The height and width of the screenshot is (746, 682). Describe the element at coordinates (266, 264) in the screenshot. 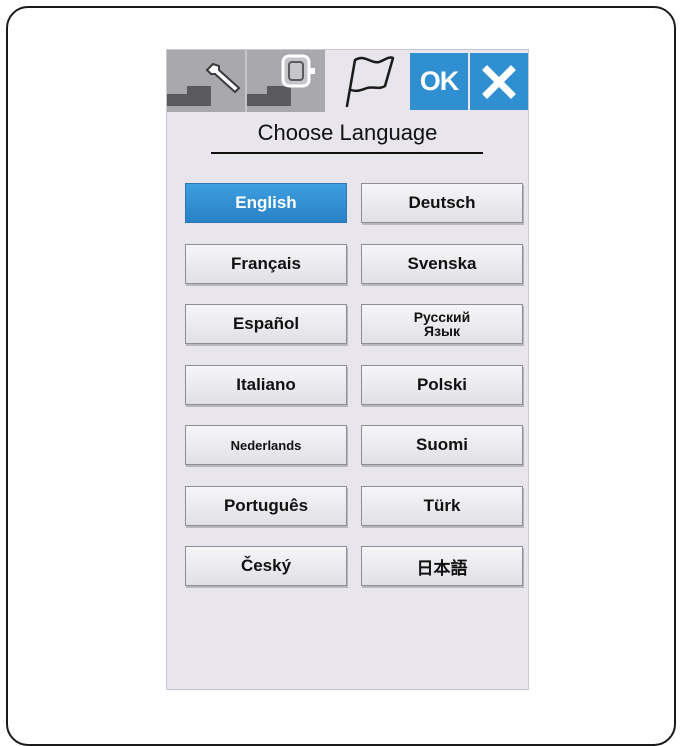

I see `language-button-francais: Français` at that location.